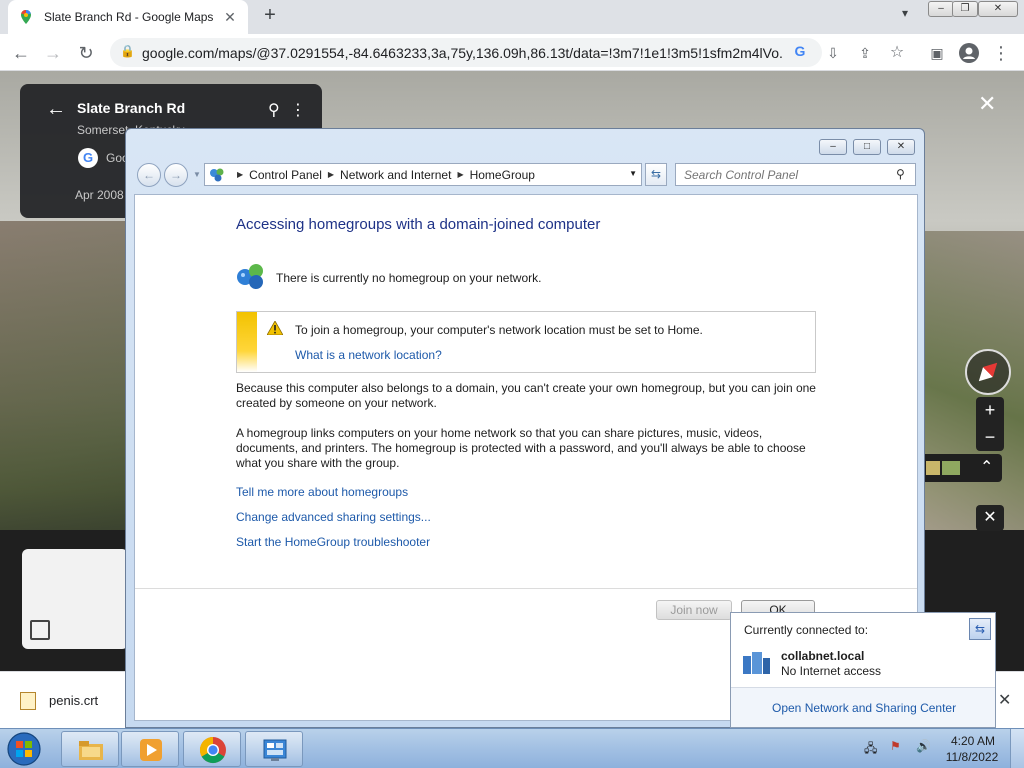 The height and width of the screenshot is (768, 1024). I want to click on media-player-icon, so click(151, 750).